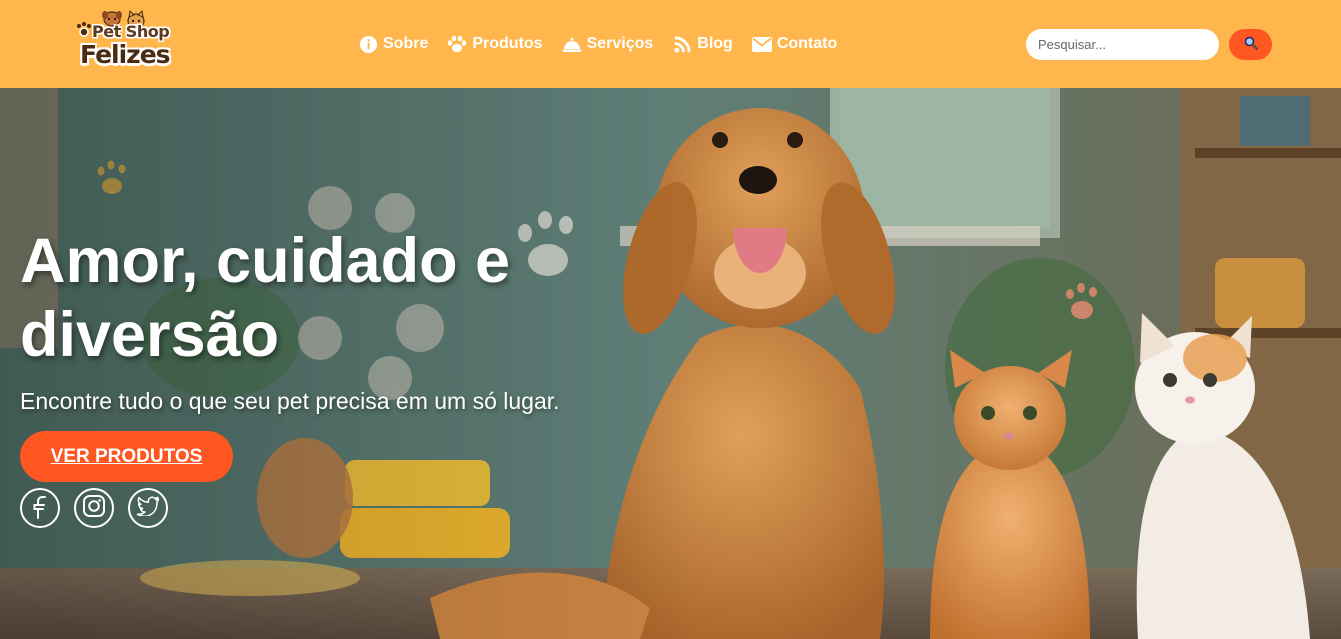 The image size is (1341, 639). I want to click on nav-label-contato: Contato, so click(807, 43).